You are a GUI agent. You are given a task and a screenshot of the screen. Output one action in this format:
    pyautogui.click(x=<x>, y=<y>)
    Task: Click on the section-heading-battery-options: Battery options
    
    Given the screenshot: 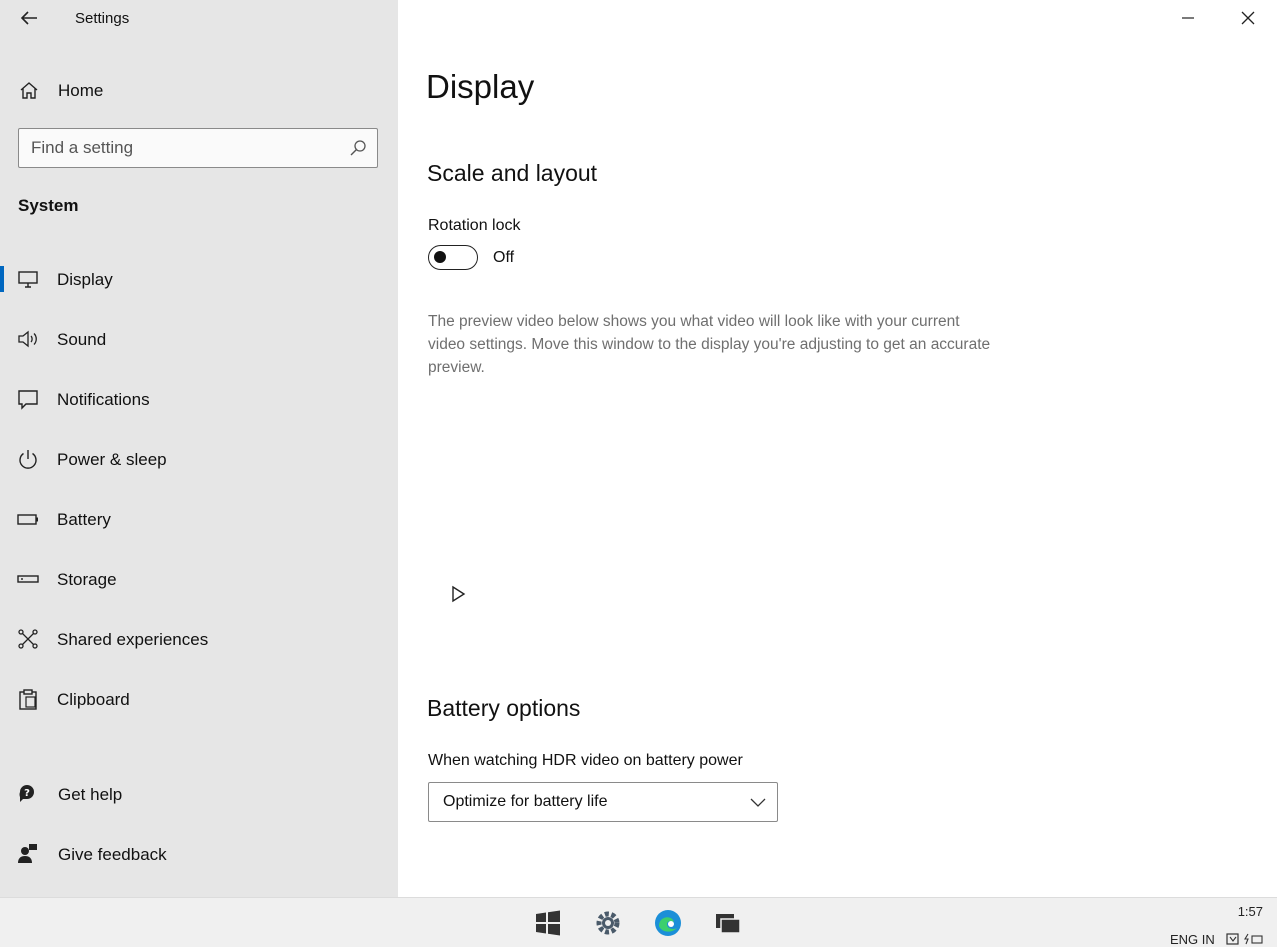 What is the action you would take?
    pyautogui.click(x=504, y=708)
    